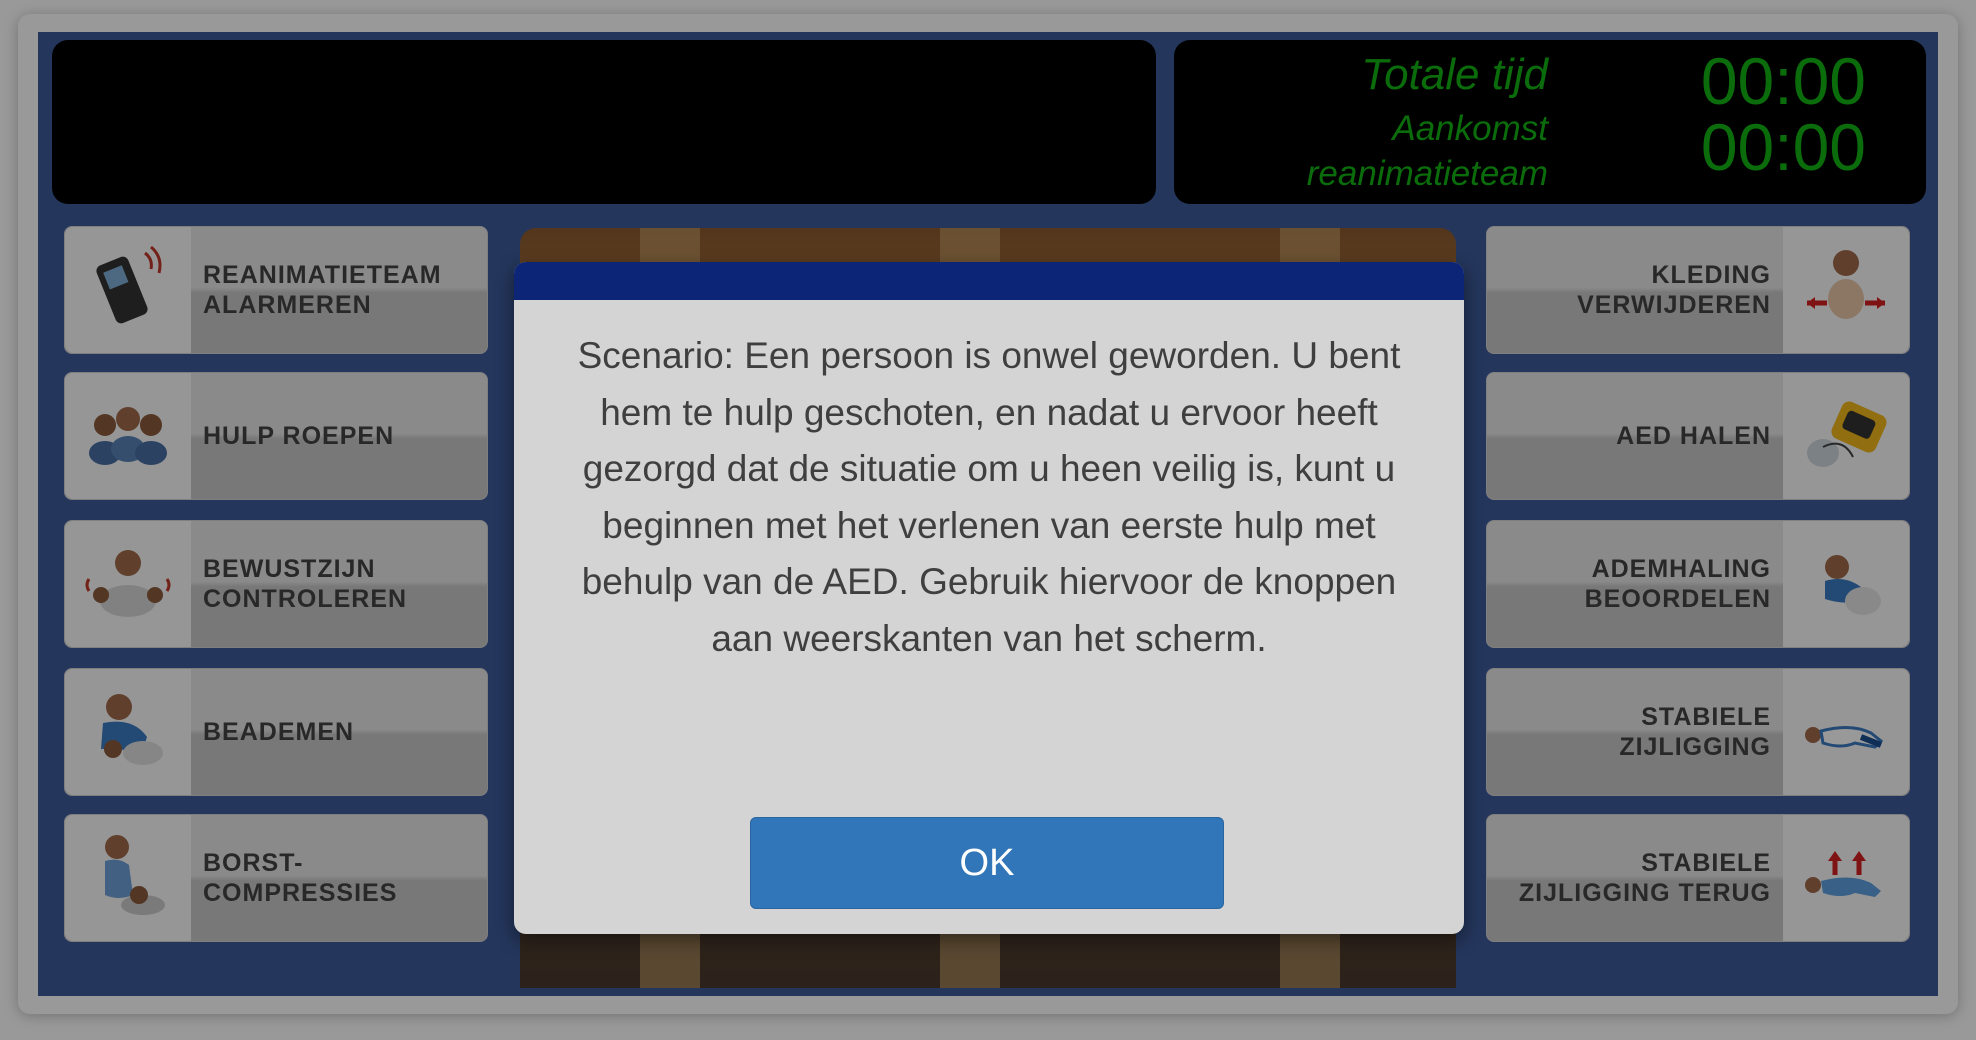  I want to click on recovery-position-back-button: STABIELE ZIJLIGGING TERUG, so click(1698, 878).